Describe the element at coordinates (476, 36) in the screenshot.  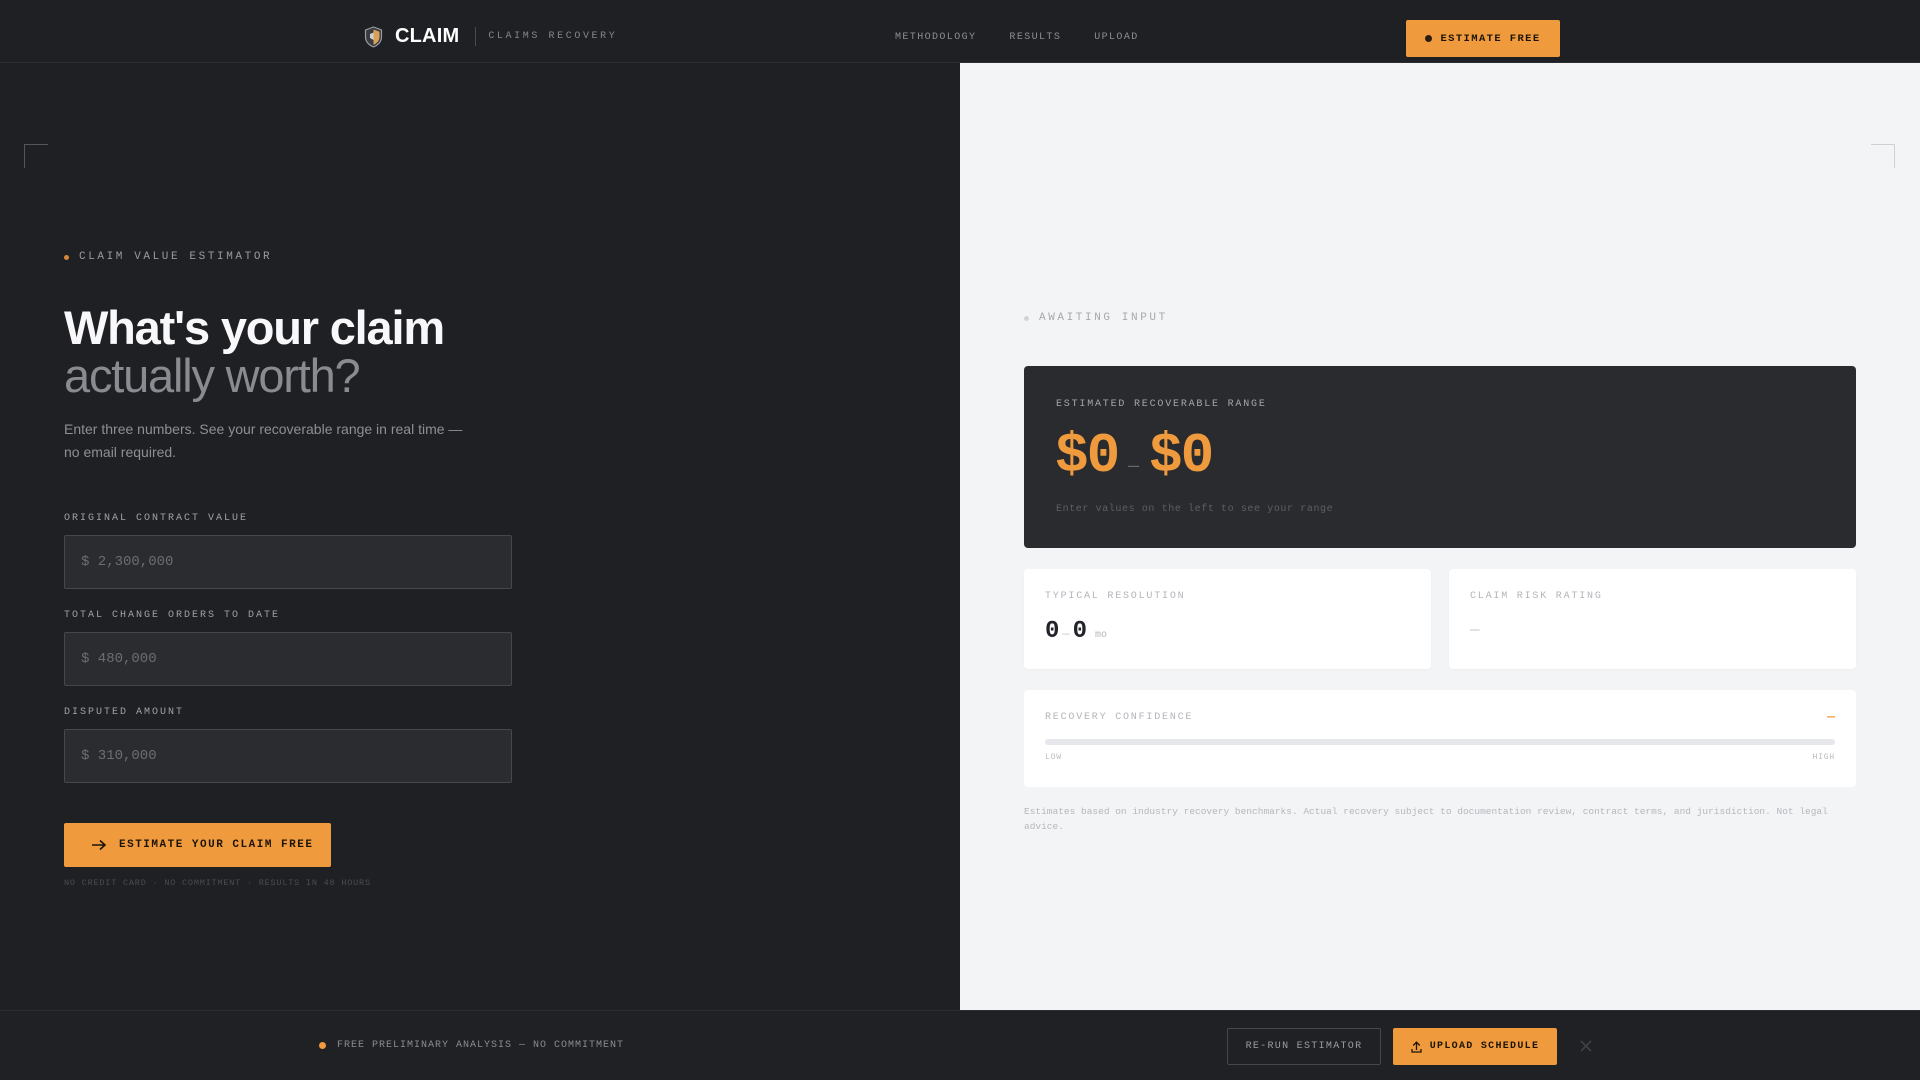
I see `brand-divider` at that location.